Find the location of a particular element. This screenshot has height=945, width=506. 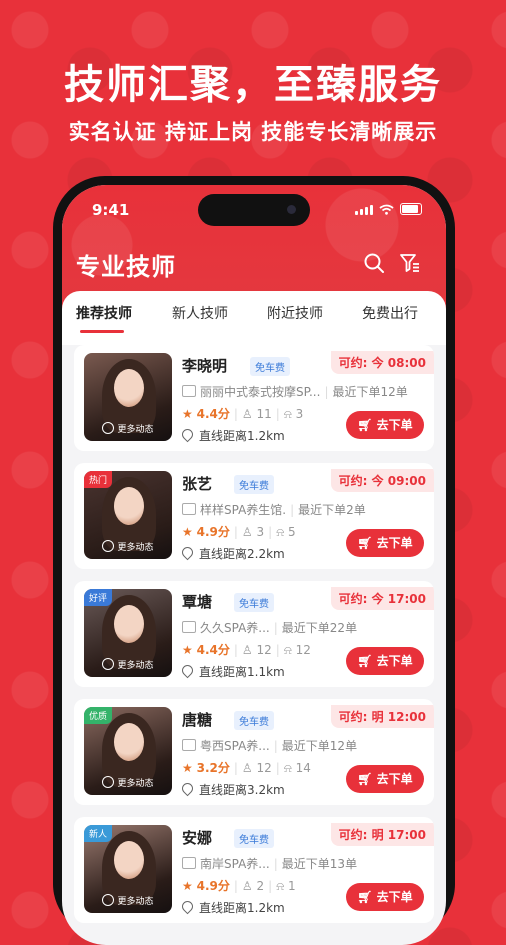

filter-icon is located at coordinates (410, 263).